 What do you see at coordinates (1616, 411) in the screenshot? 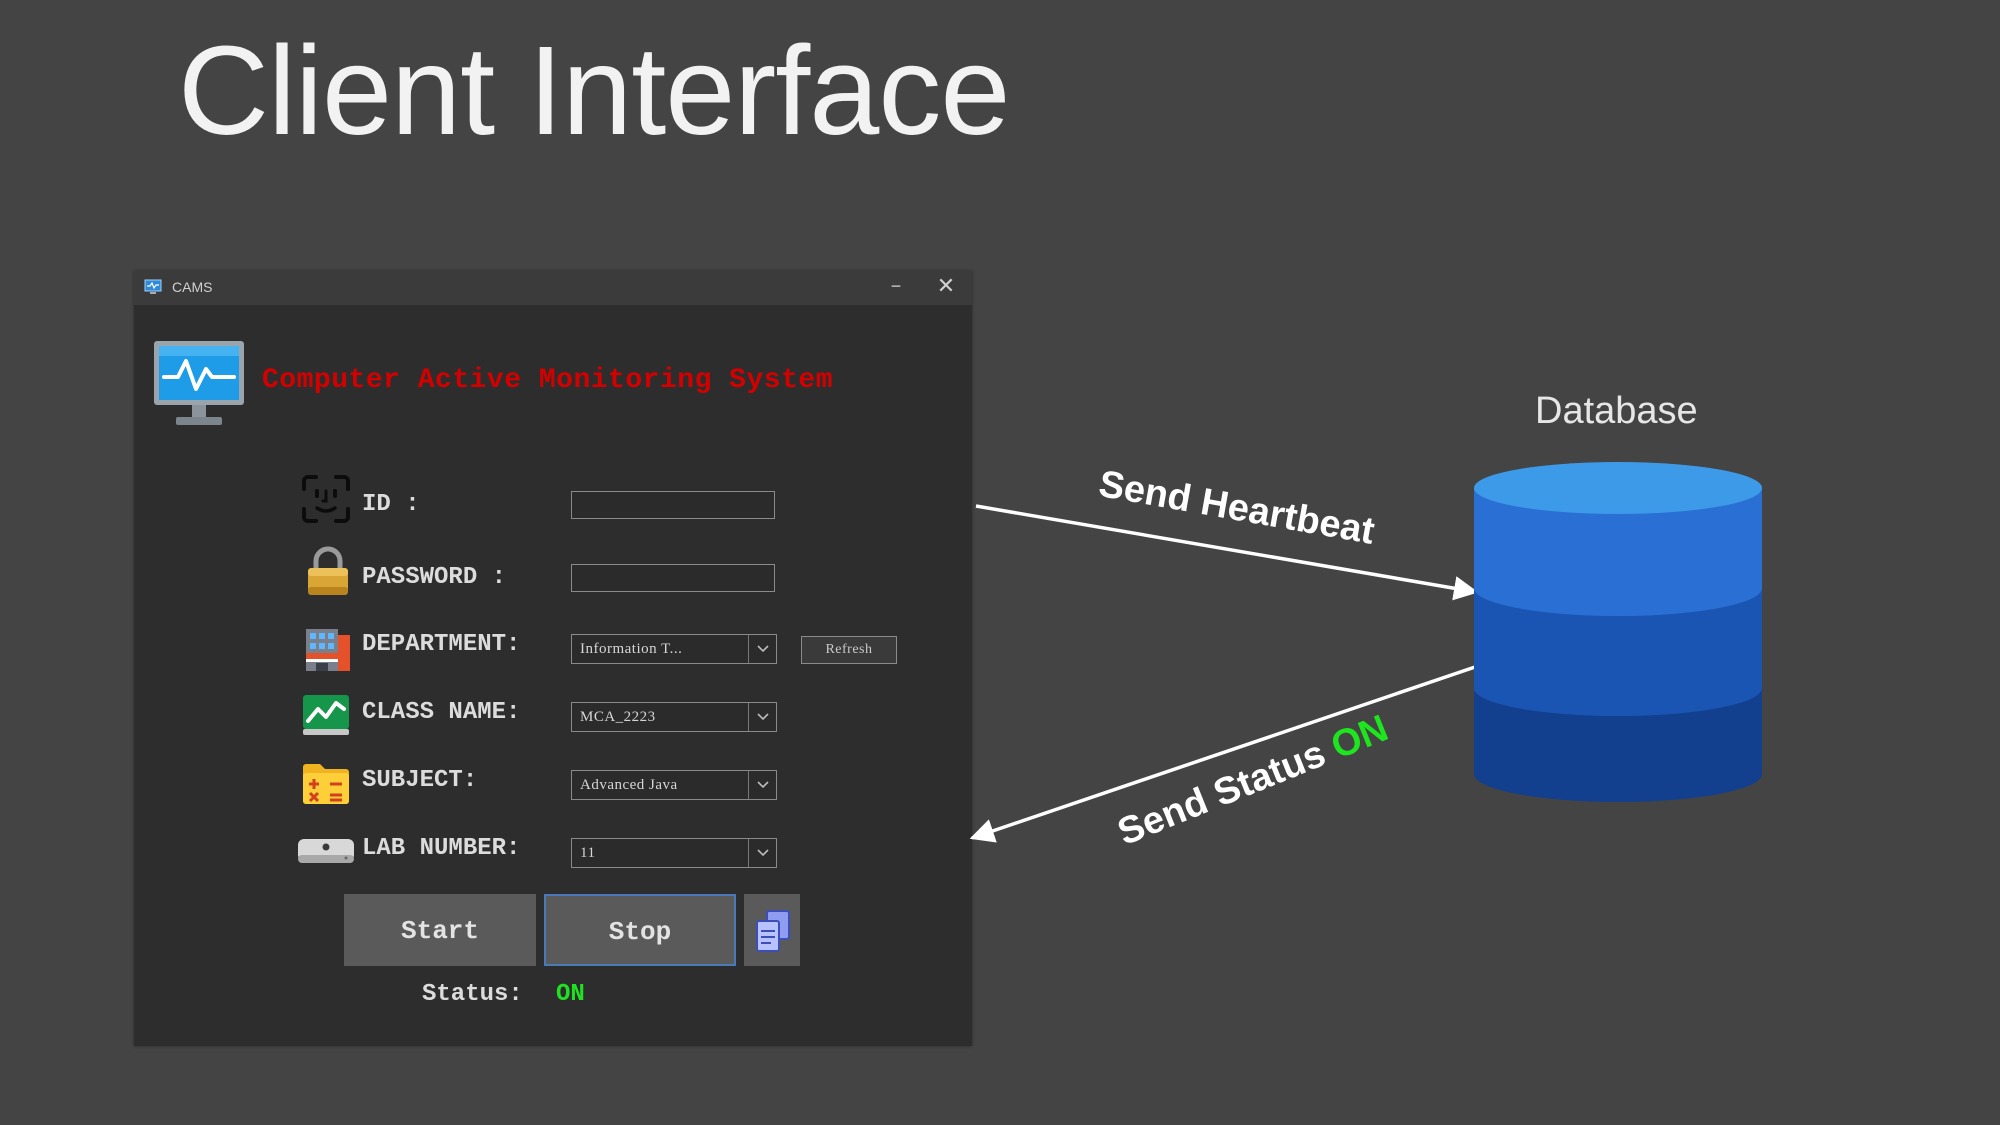
I see `database-label: Database` at bounding box center [1616, 411].